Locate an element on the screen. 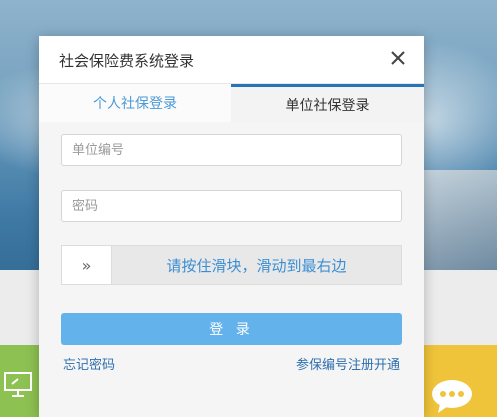  close-icon is located at coordinates (398, 58).